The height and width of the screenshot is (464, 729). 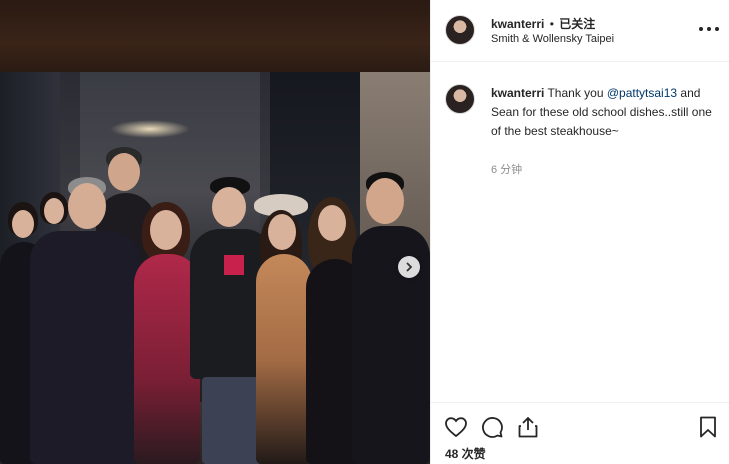 I want to click on avatar, so click(x=460, y=30).